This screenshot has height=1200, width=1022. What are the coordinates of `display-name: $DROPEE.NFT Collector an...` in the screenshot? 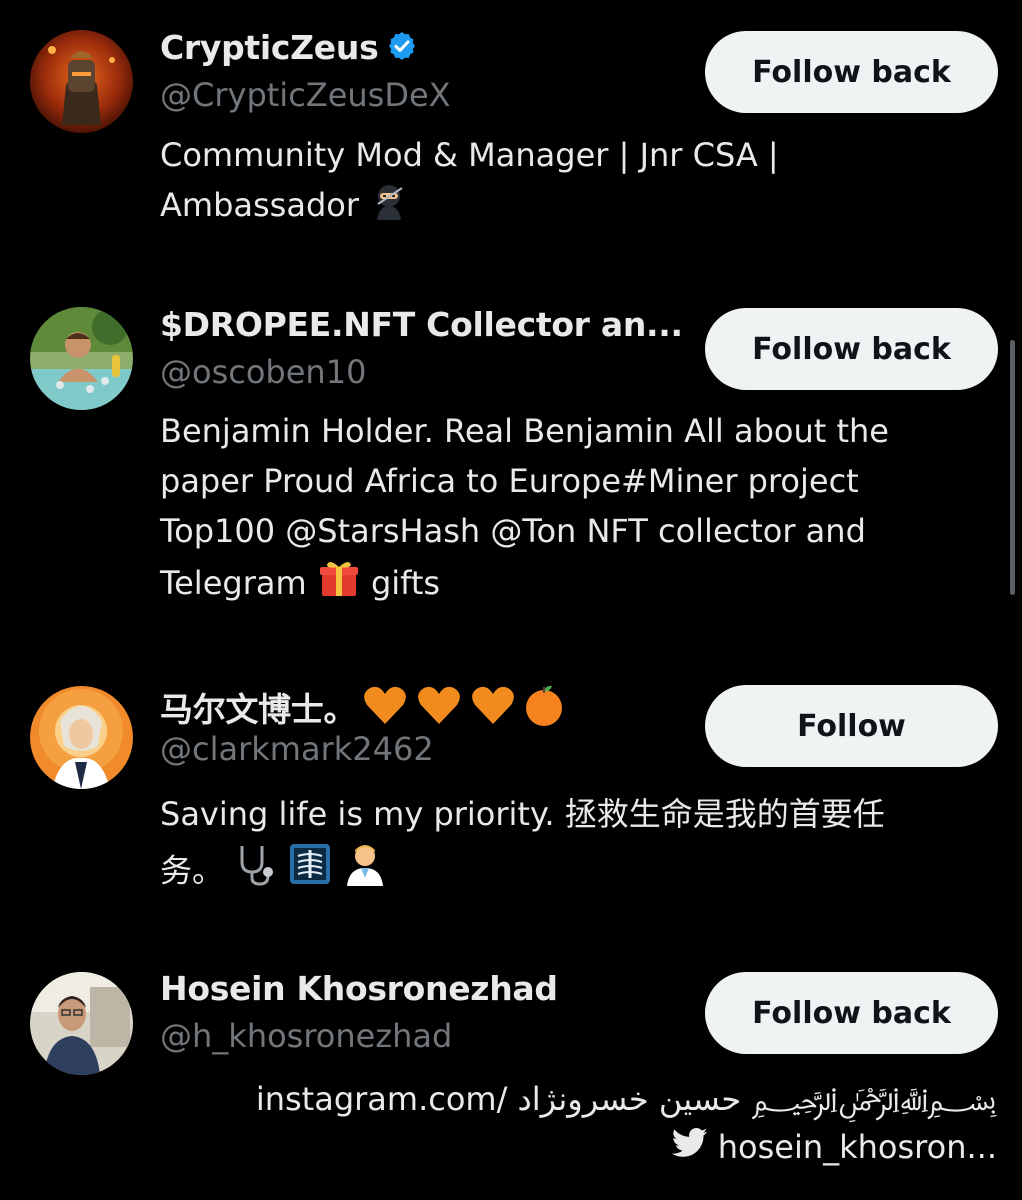 It's located at (421, 324).